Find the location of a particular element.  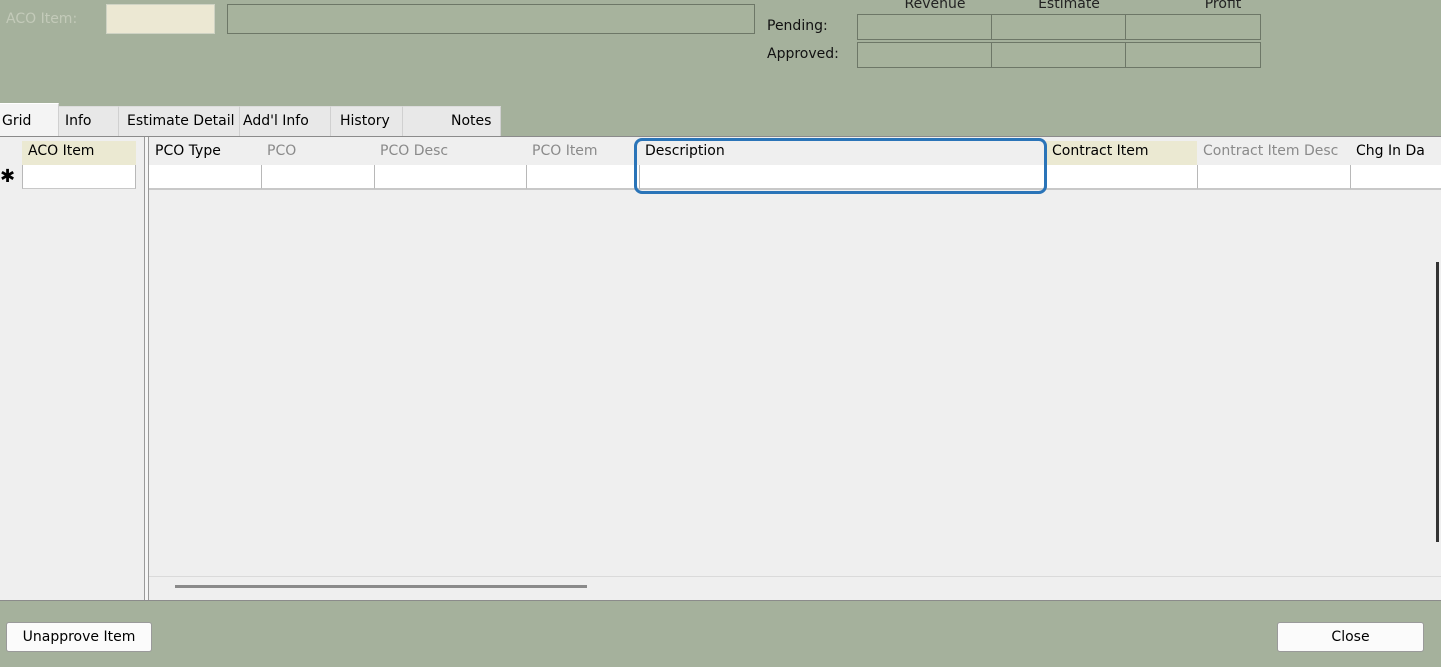

aco-item-field is located at coordinates (160, 19).